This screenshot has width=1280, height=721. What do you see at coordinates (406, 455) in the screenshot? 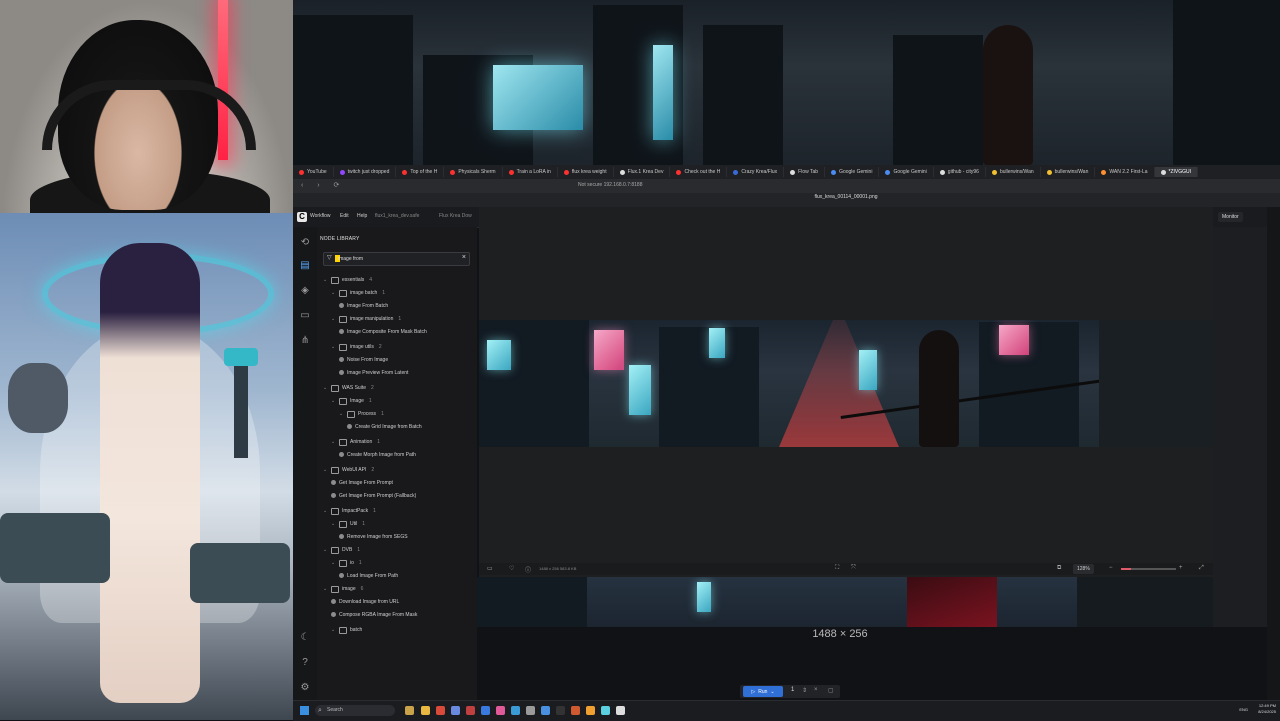
I see `tree-node-item: Create Morph Image from Path` at bounding box center [406, 455].